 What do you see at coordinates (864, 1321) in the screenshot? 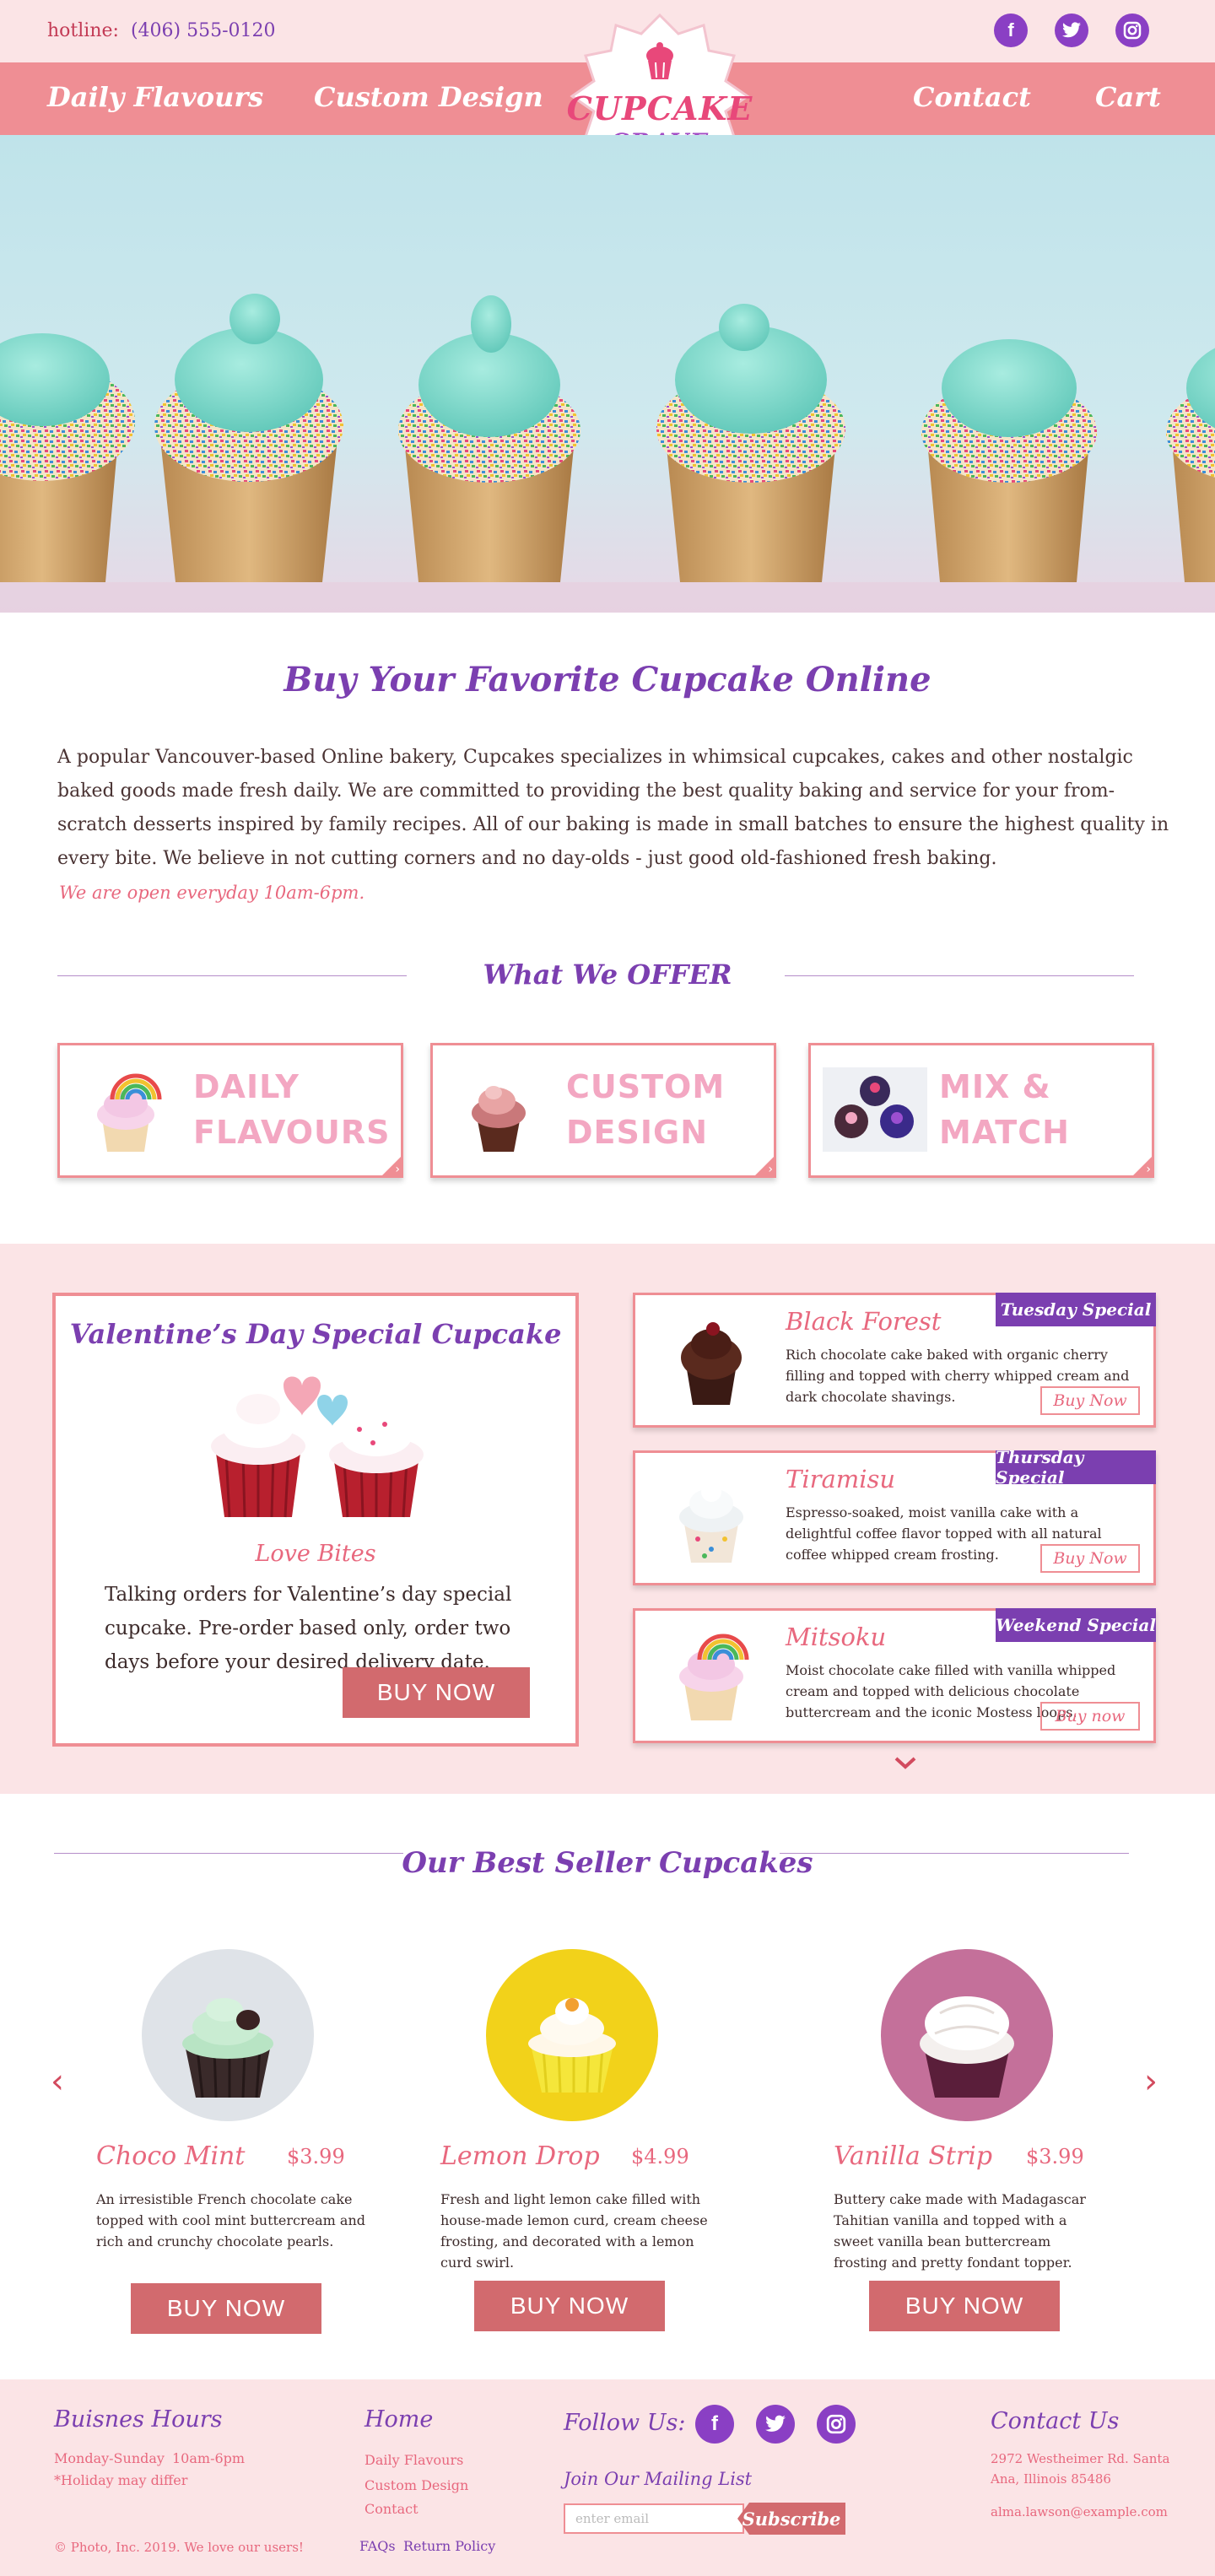
I see `special-name: Black Forest` at bounding box center [864, 1321].